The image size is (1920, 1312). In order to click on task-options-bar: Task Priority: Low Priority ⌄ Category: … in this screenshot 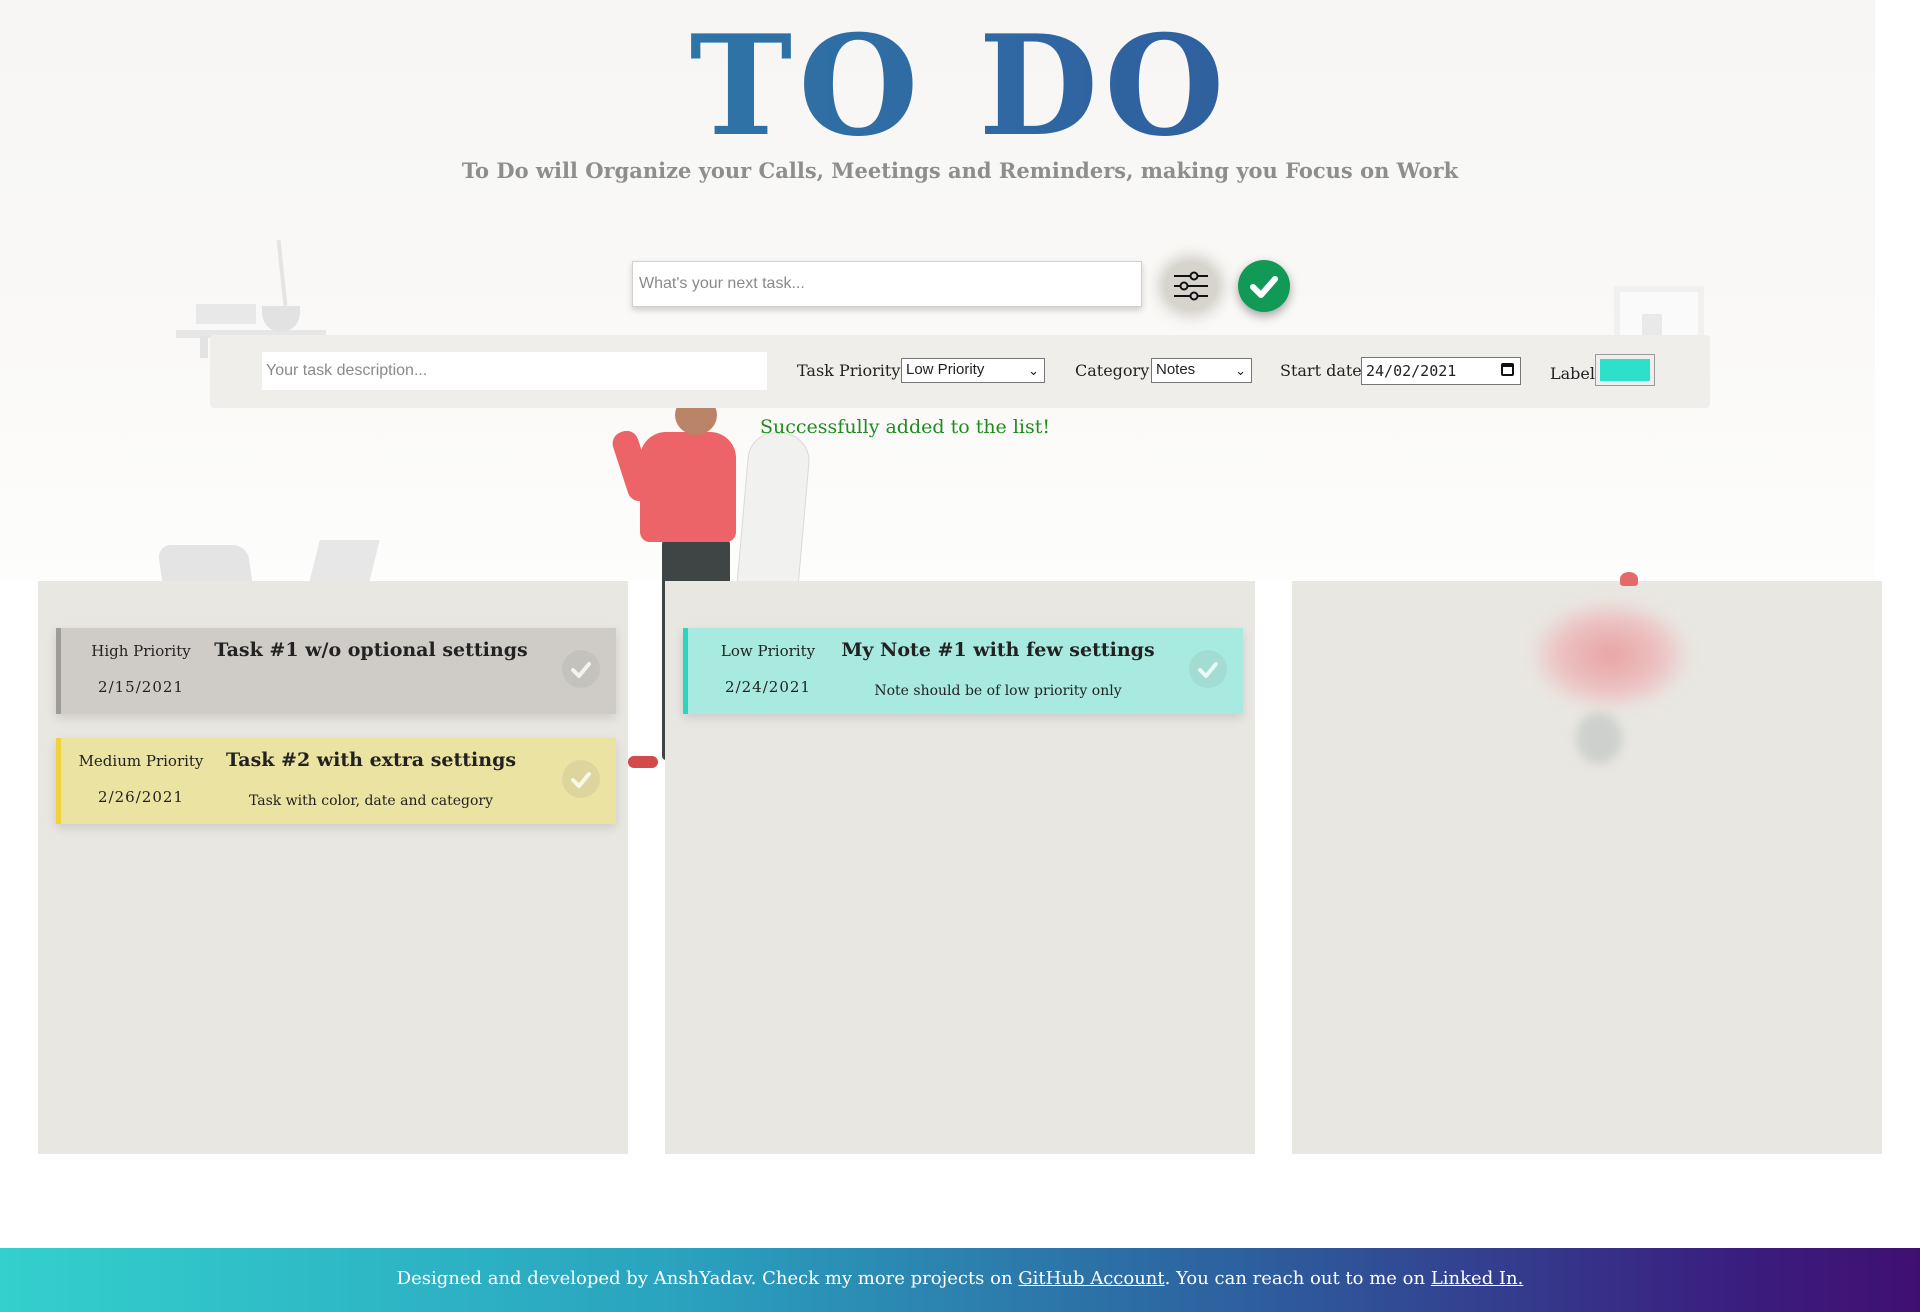, I will do `click(960, 371)`.